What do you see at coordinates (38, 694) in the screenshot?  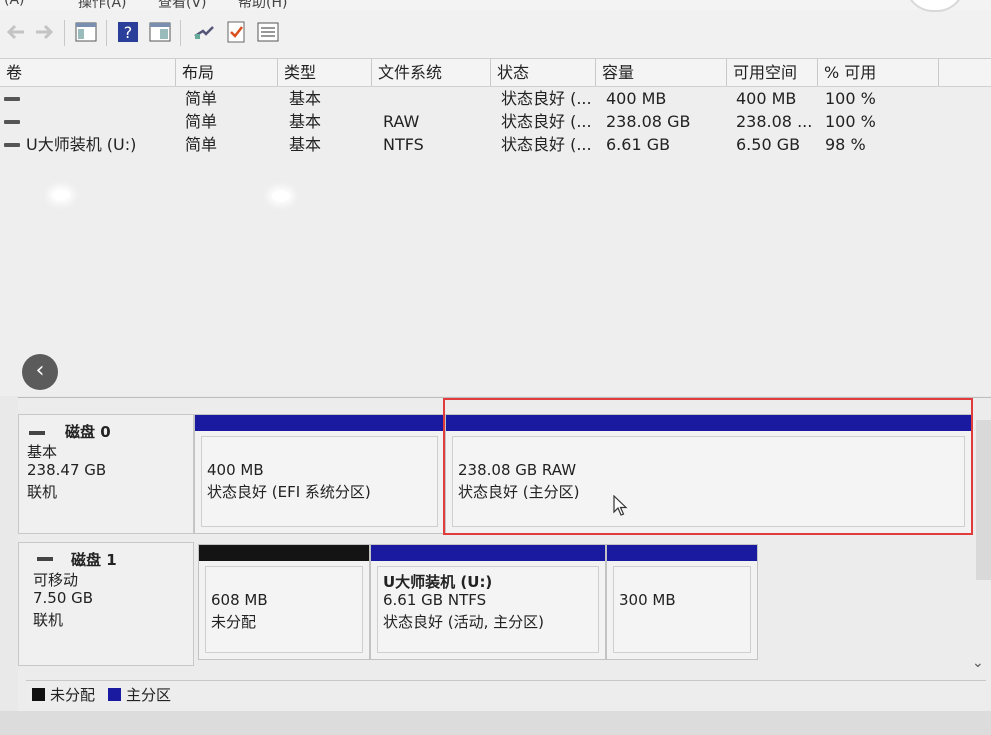 I see `legend-swatch-unallocated` at bounding box center [38, 694].